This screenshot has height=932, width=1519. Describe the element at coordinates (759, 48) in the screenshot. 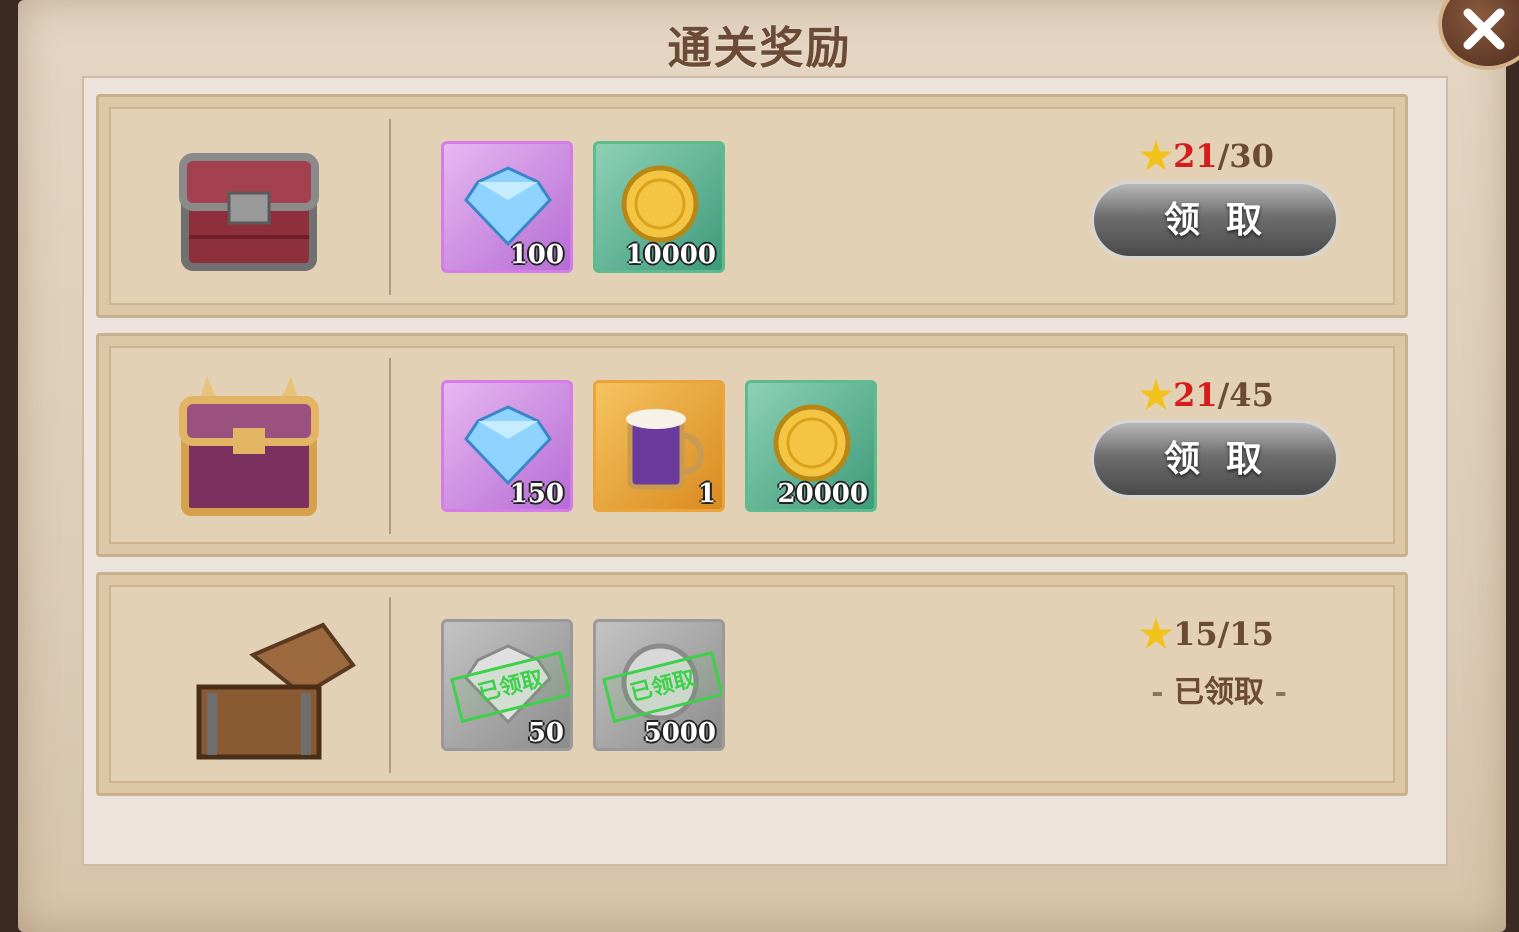

I see `panel-title: 通关奖励` at that location.